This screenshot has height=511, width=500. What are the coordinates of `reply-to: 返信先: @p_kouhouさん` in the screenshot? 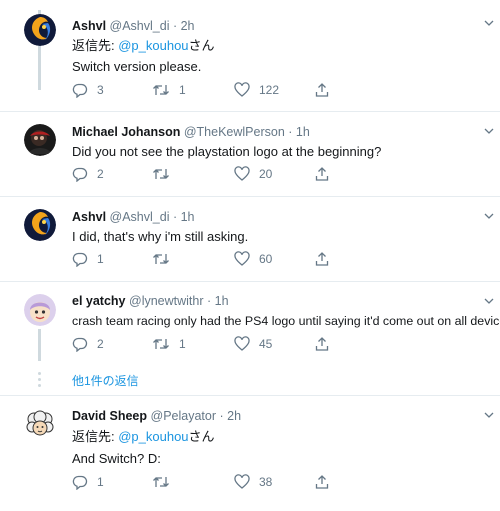 It's located at (143, 437).